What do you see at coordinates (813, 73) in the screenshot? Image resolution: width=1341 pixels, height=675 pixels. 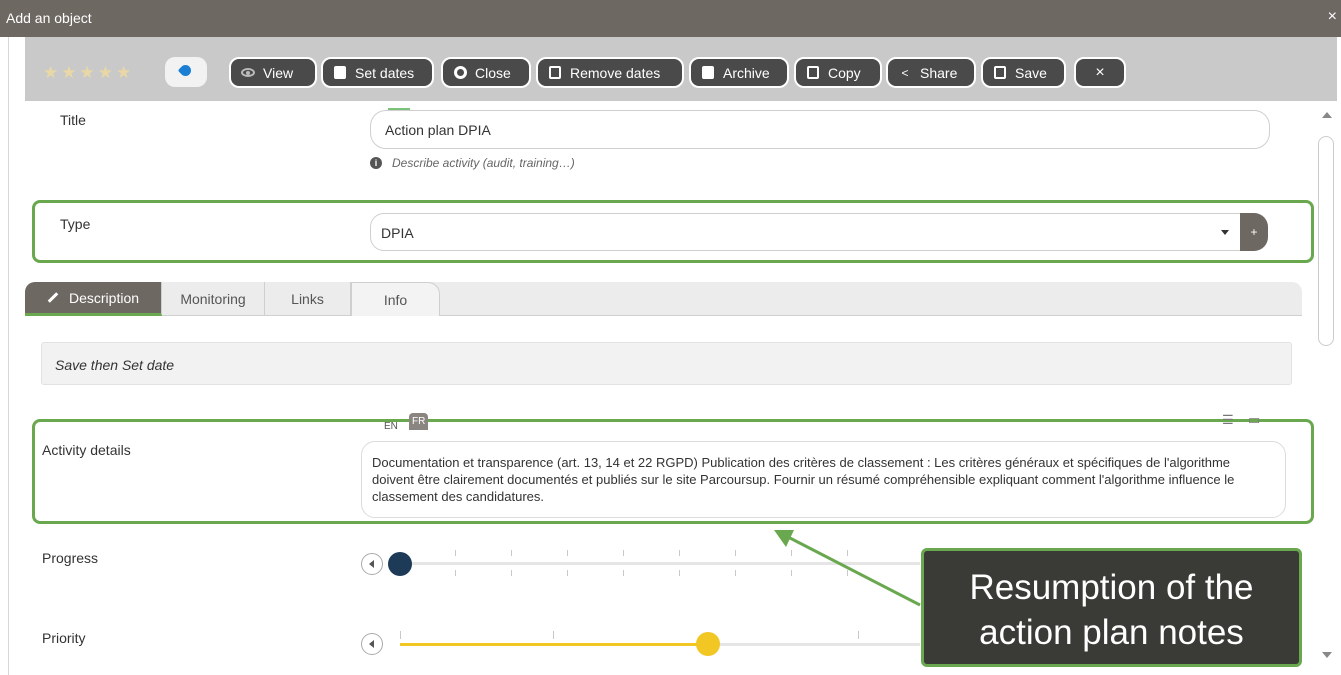 I see `copy-icon` at bounding box center [813, 73].